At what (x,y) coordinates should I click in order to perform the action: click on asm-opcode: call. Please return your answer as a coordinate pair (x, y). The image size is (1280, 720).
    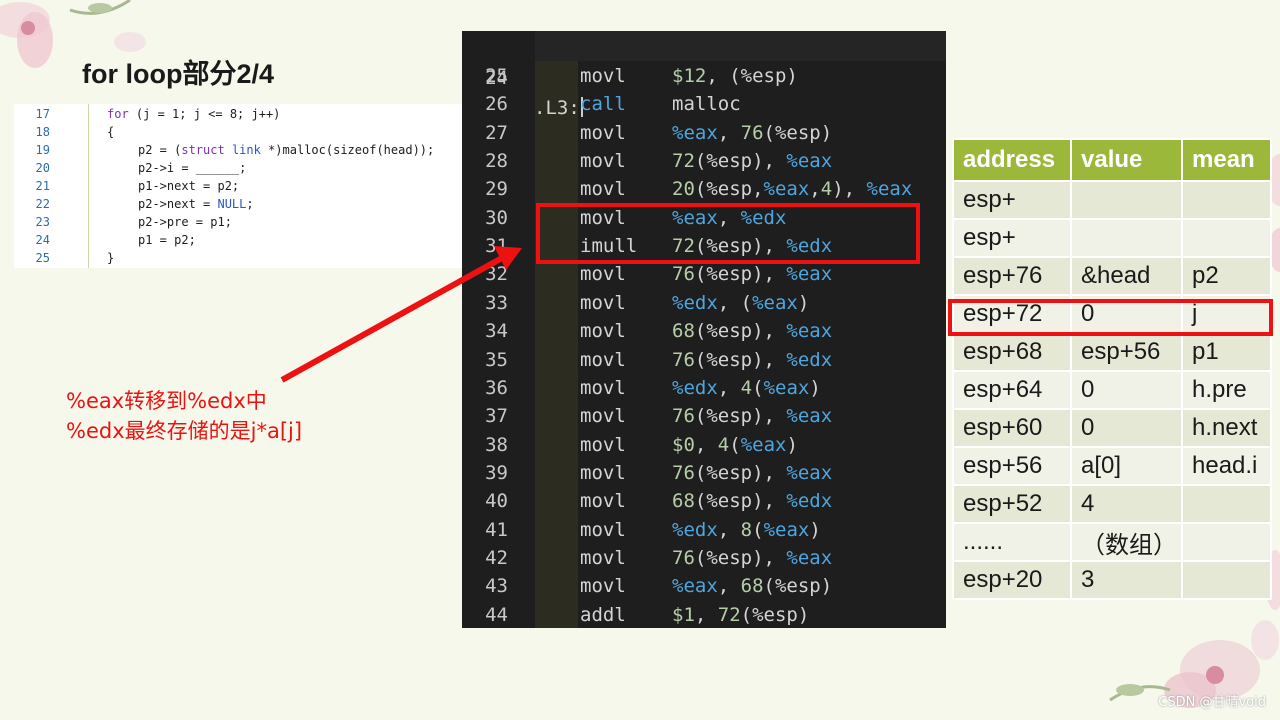
    Looking at the image, I should click on (603, 104).